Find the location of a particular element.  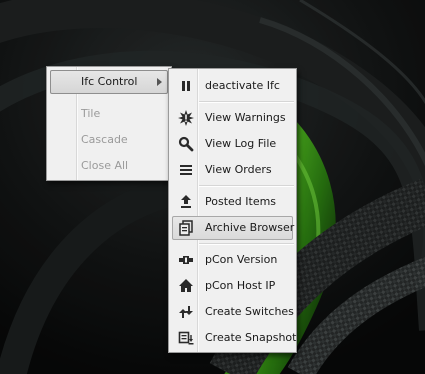

menu-item-posted-items: Posted Items is located at coordinates (232, 202).